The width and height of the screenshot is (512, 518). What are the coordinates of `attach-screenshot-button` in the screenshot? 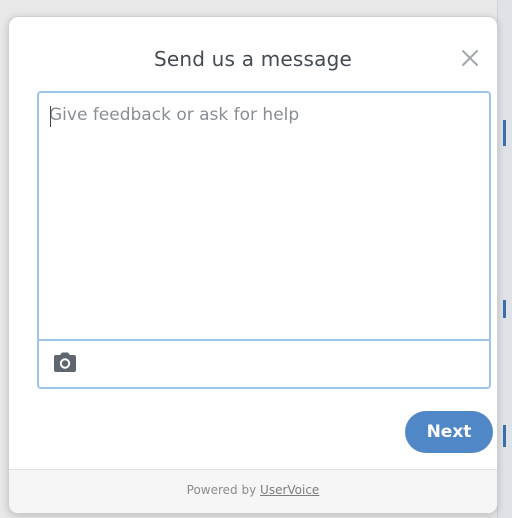 It's located at (65, 363).